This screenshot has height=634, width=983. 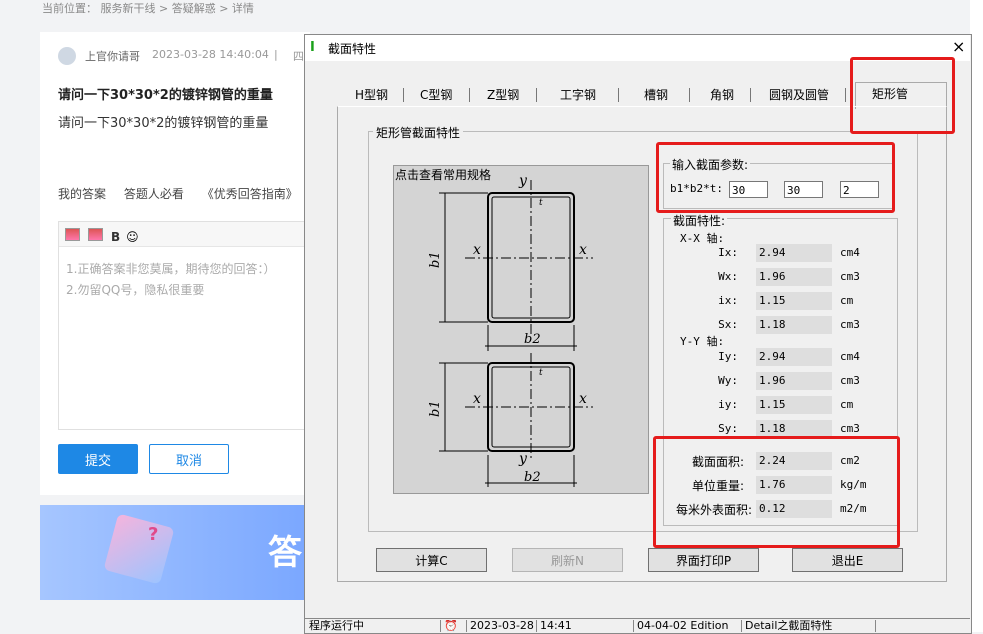 What do you see at coordinates (503, 95) in the screenshot?
I see `tab-z-steel: Z型钢` at bounding box center [503, 95].